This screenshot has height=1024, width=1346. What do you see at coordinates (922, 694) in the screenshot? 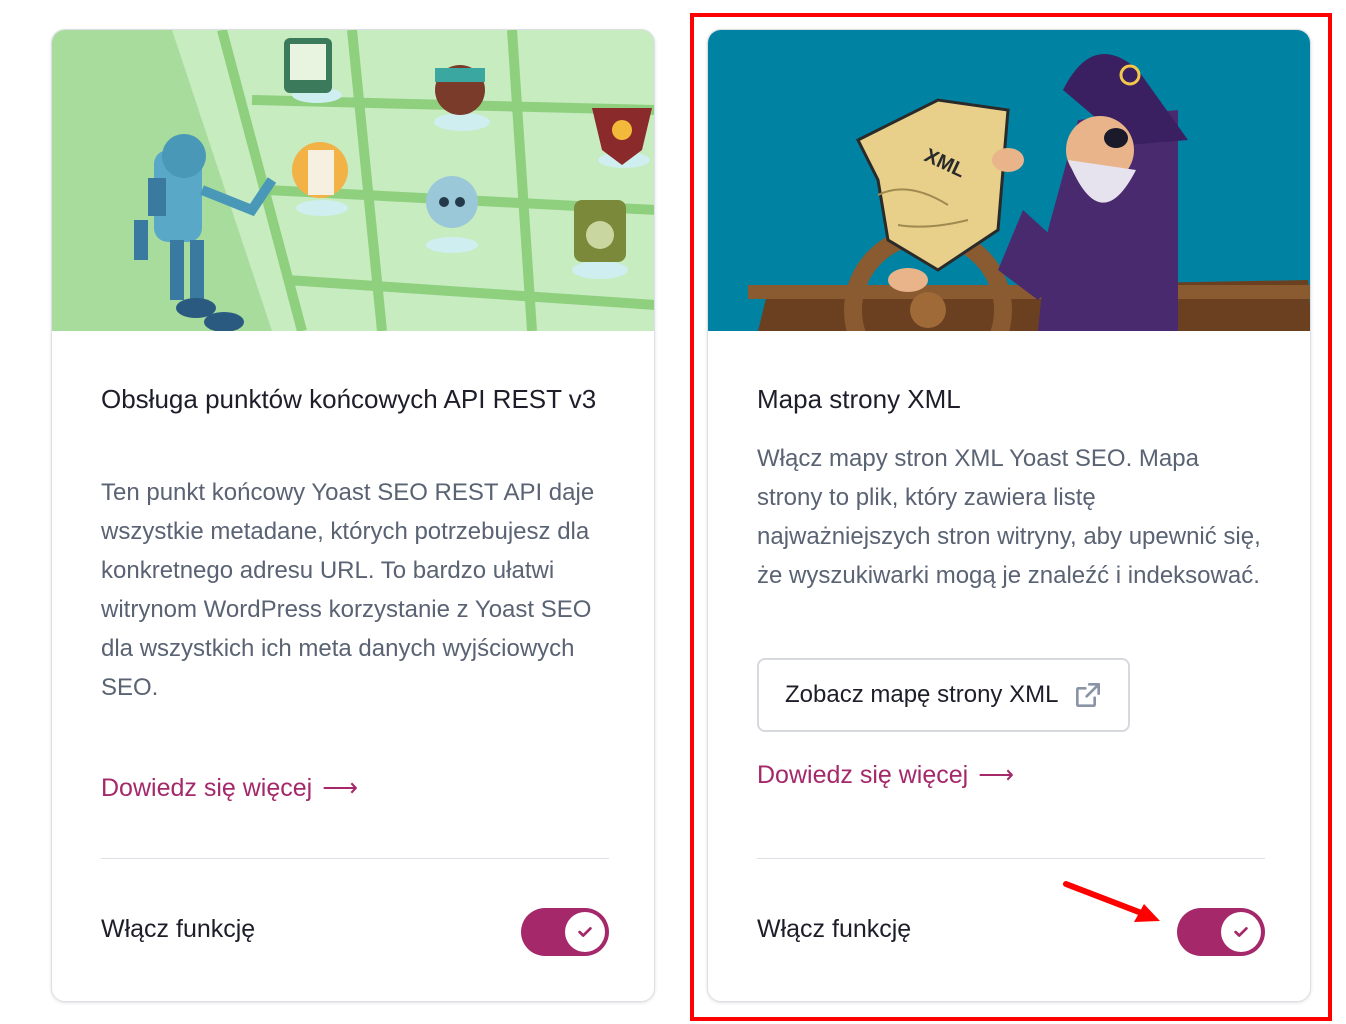
I see `view-sitemap-label: Zobacz mapę strony XML` at bounding box center [922, 694].